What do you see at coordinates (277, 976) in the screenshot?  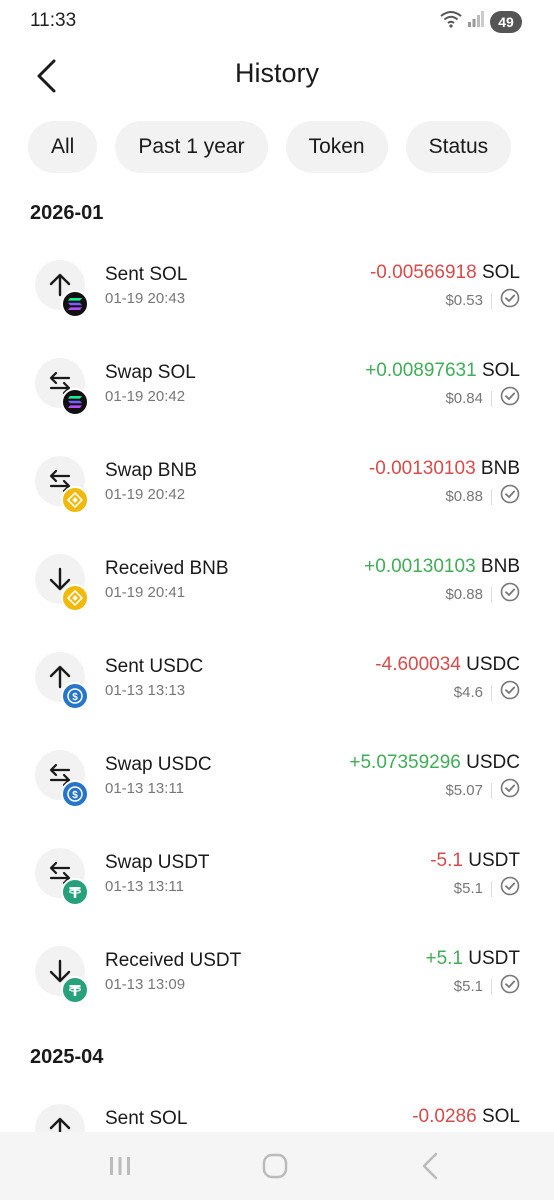 I see `transaction-row: Received USDT 01-13 13:09 +5.1 USDT $5.1` at bounding box center [277, 976].